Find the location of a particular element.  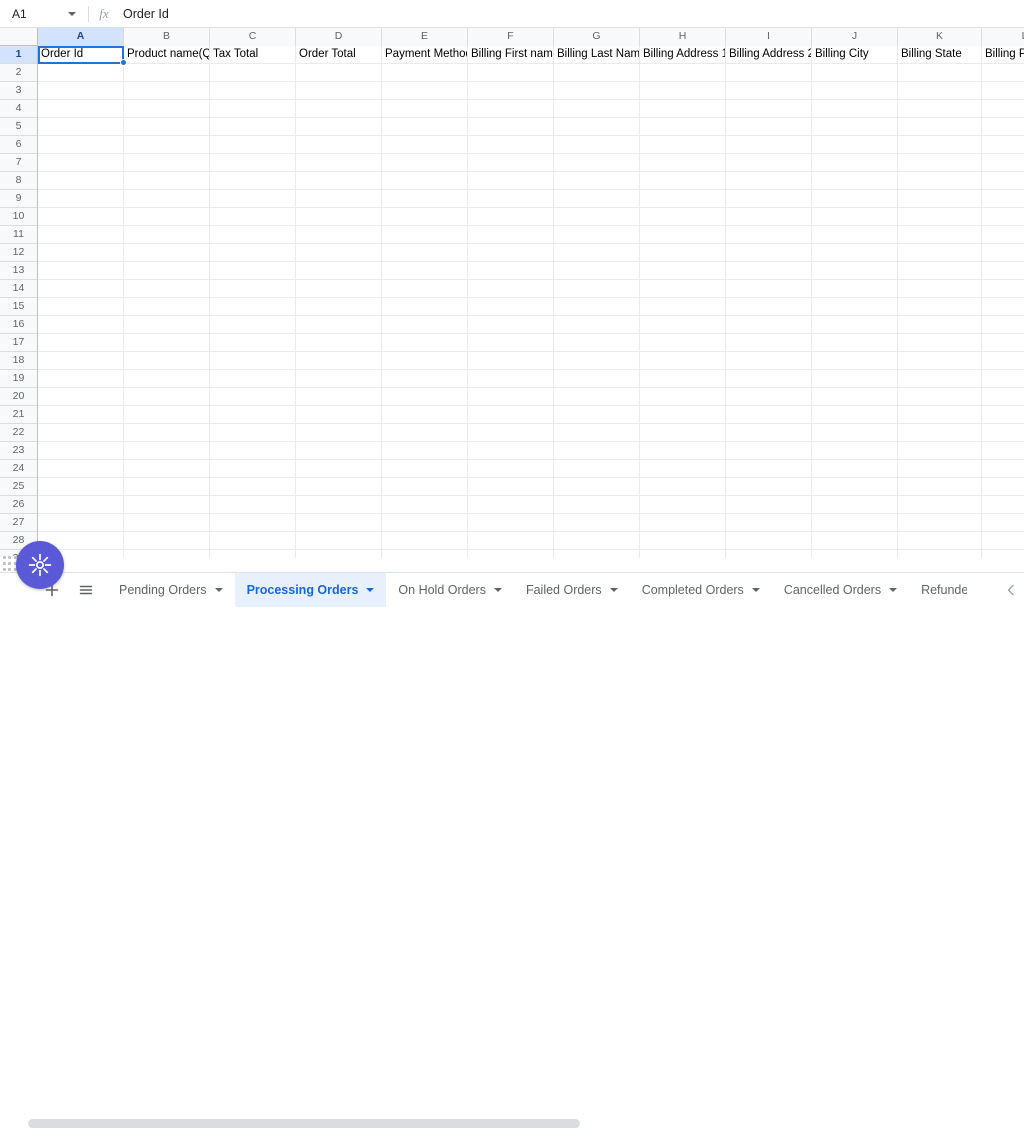

cell-F21 is located at coordinates (511, 414).